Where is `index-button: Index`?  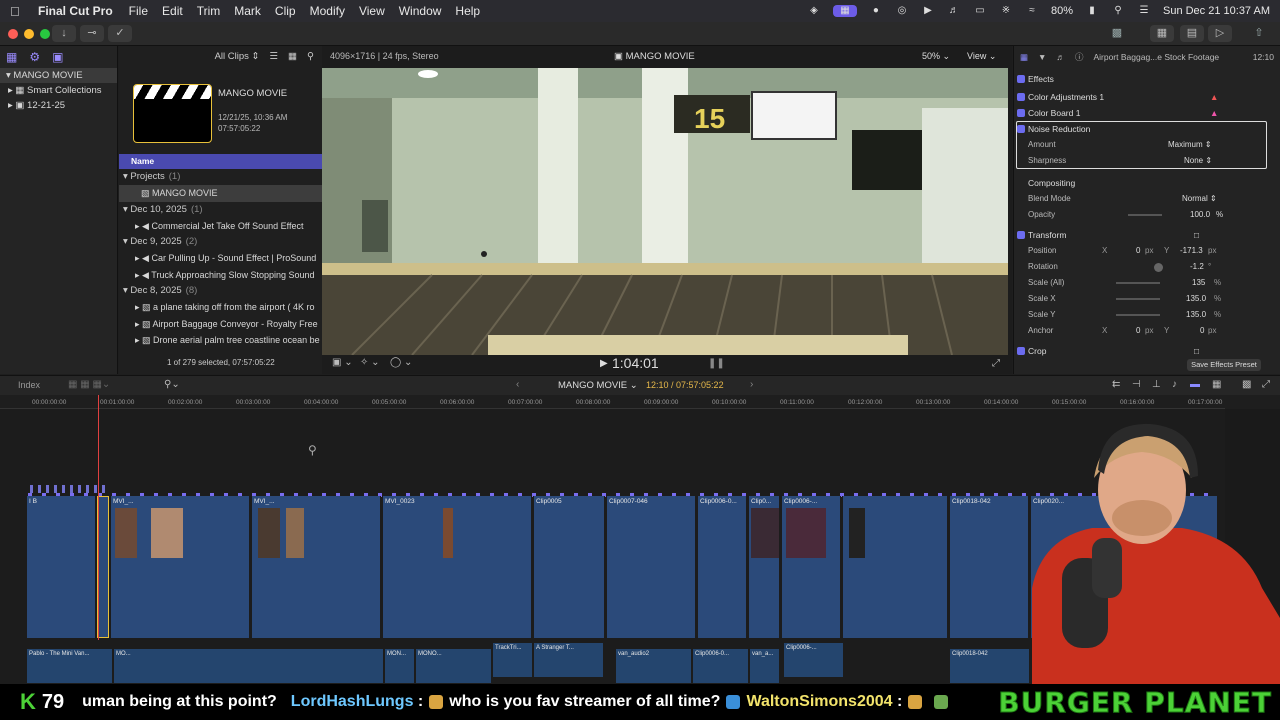
index-button: Index is located at coordinates (29, 385).